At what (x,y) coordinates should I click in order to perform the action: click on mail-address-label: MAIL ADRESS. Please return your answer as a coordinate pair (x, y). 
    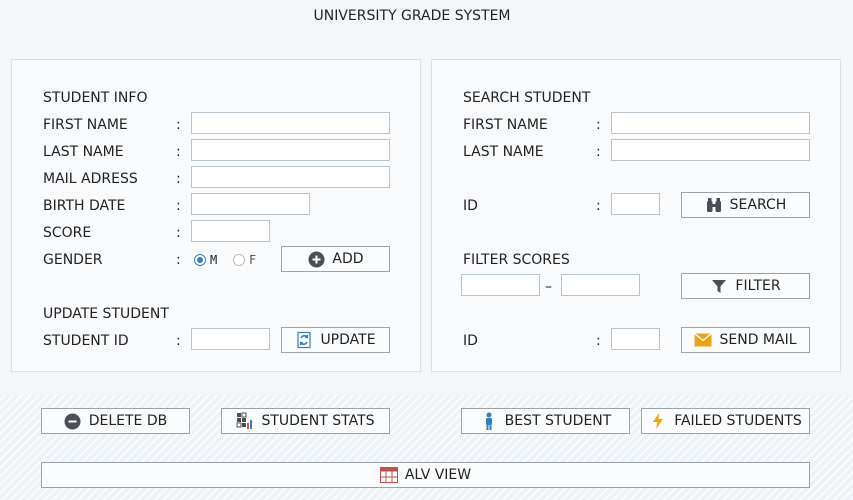
    Looking at the image, I should click on (90, 179).